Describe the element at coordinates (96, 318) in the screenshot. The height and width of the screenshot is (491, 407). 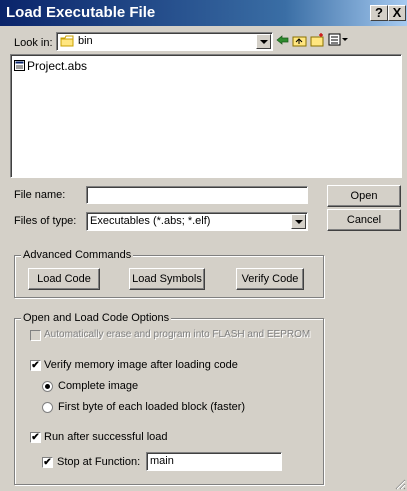
I see `load-options-title: Open and Load Code Options` at that location.